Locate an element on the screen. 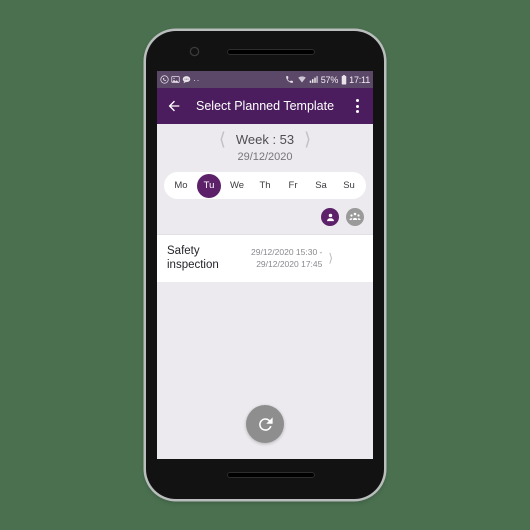 The image size is (530, 530). week-date-label: 29/12/2020 is located at coordinates (265, 157).